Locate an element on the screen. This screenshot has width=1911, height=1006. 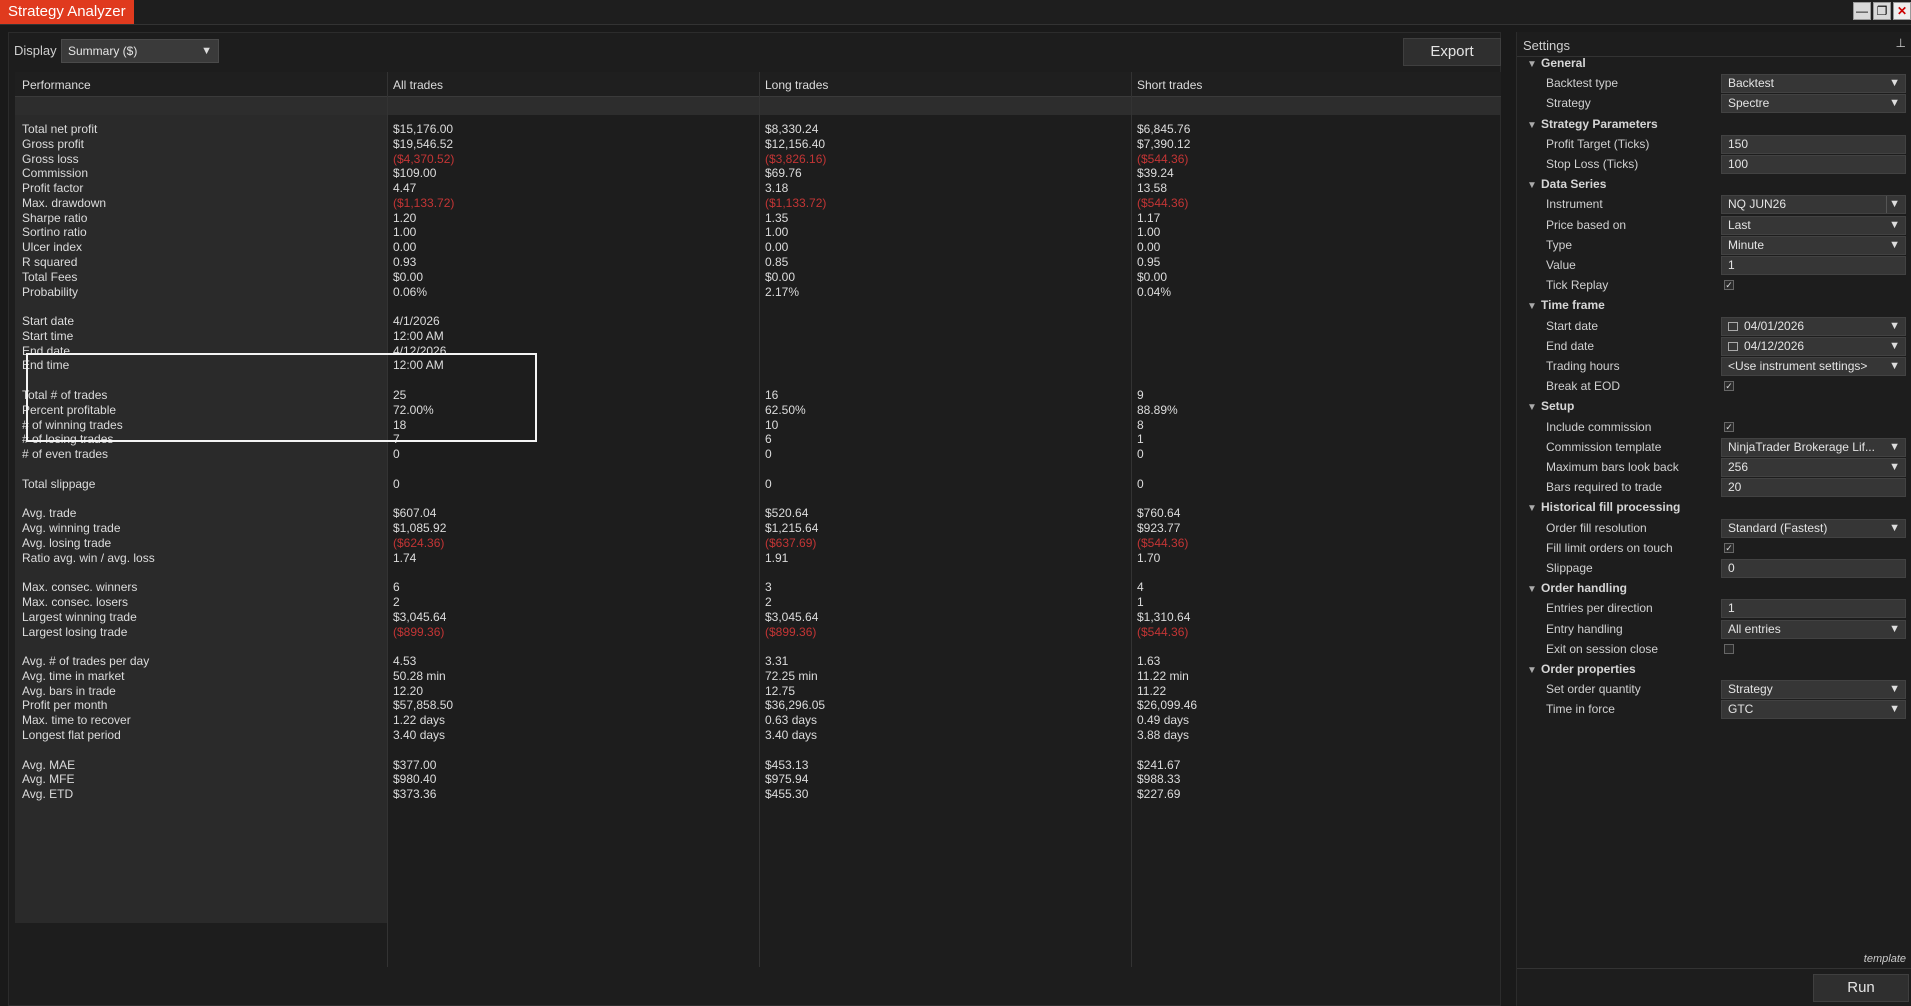
table-row: Avg. ETD $373.36 $455.30 $227.69 is located at coordinates (758, 794).